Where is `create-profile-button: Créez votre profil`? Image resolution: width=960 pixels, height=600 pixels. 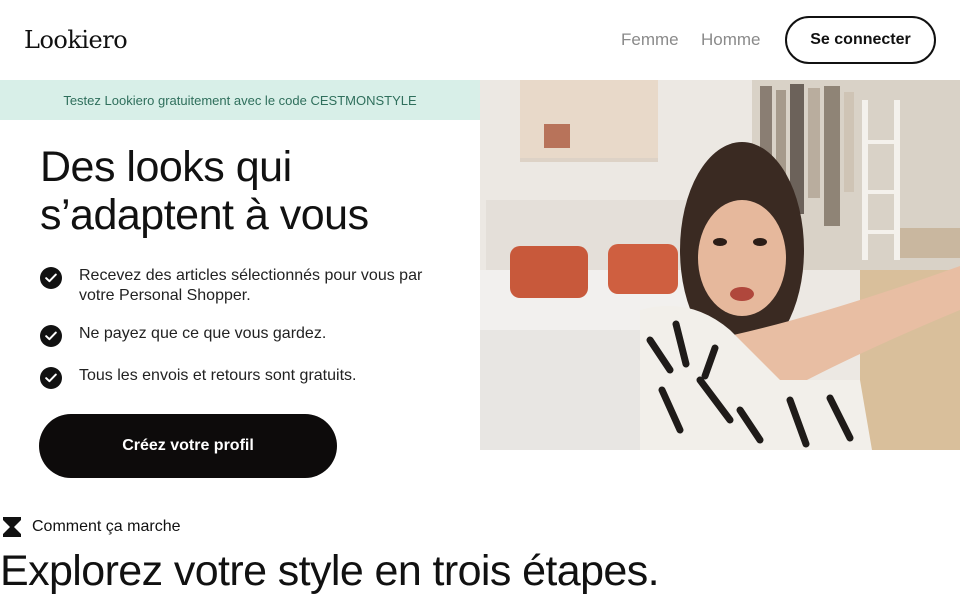 create-profile-button: Créez votre profil is located at coordinates (188, 446).